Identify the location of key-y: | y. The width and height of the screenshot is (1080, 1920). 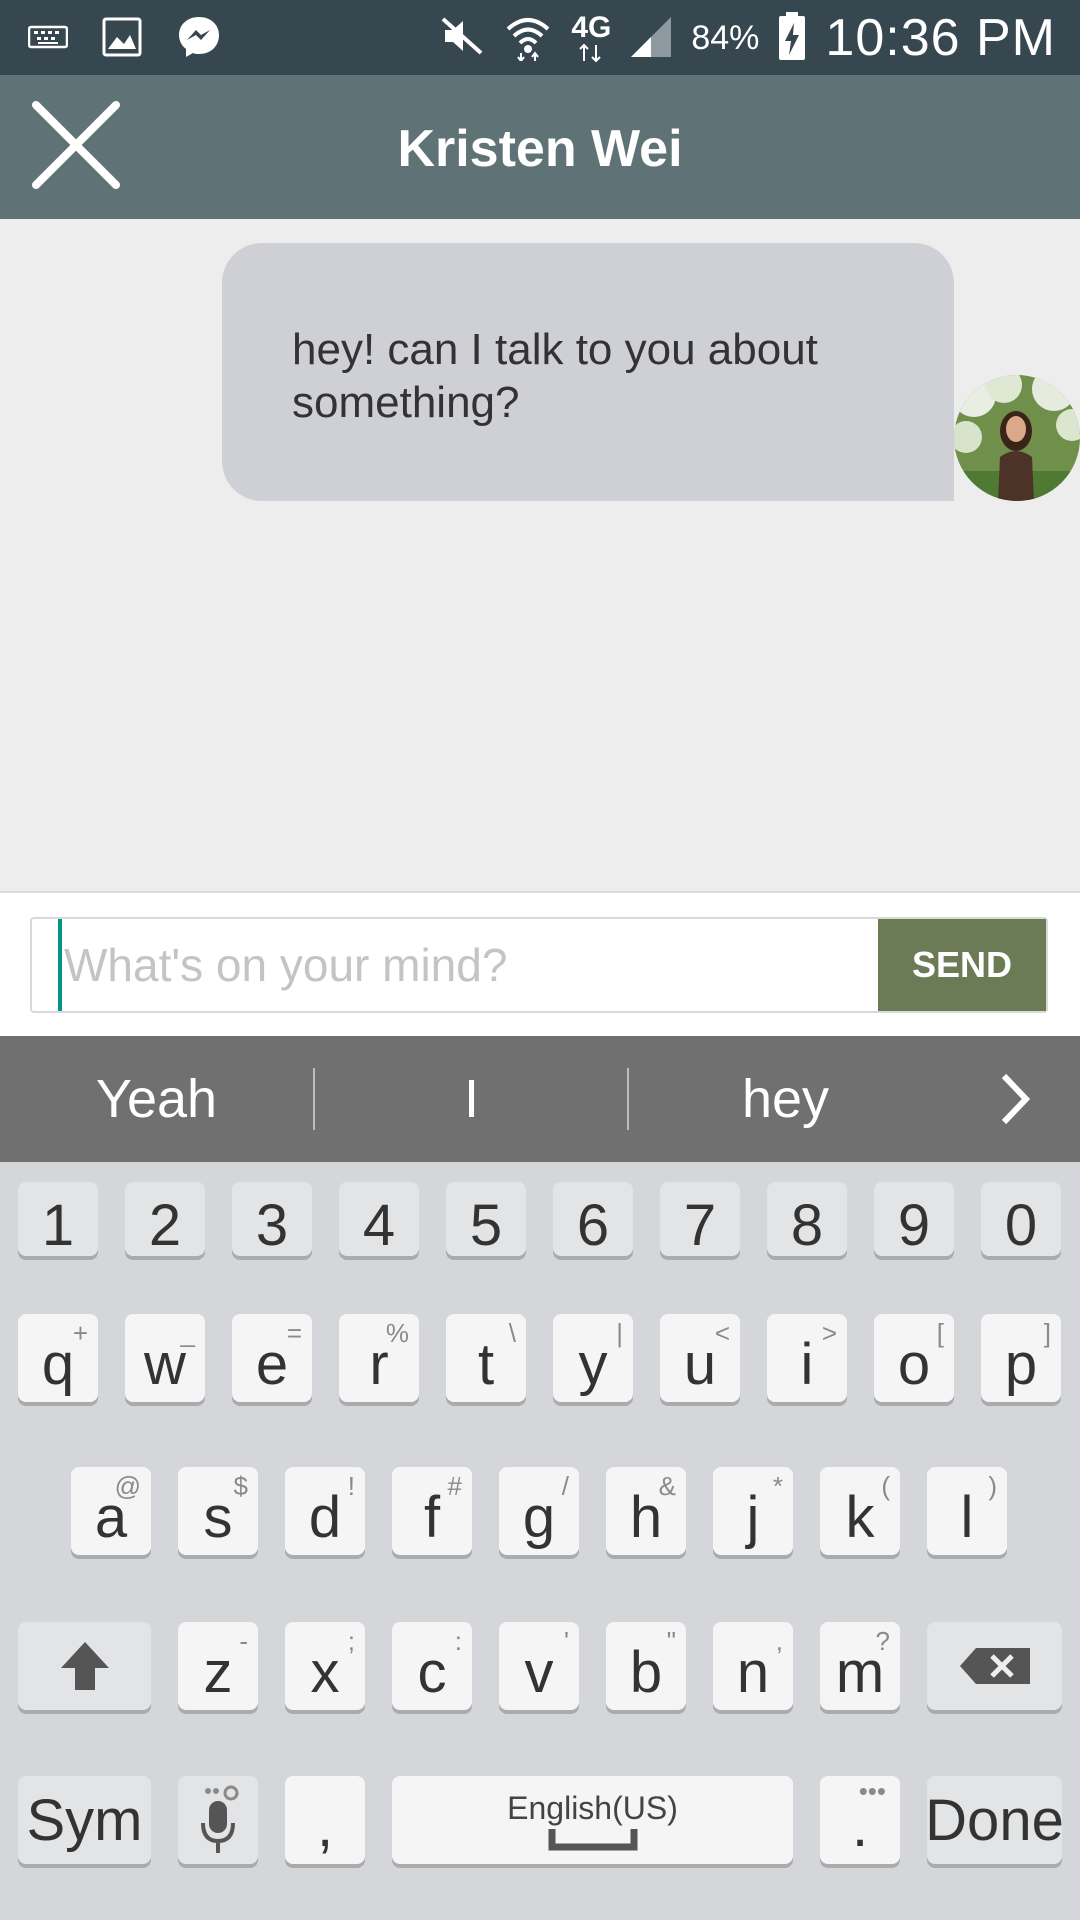
(593, 1358).